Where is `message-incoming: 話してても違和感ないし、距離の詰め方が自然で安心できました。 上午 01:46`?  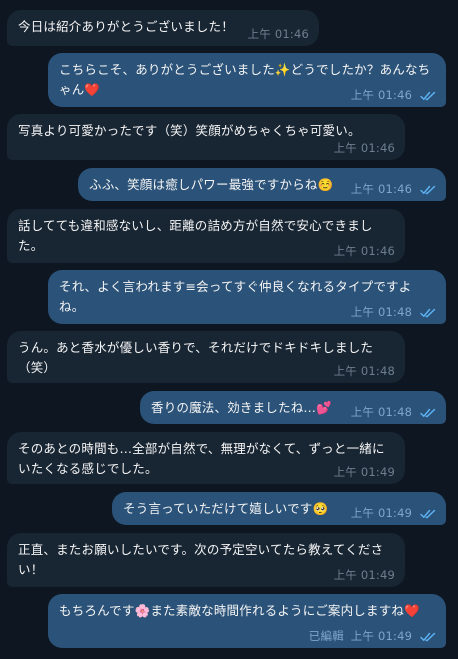
message-incoming: 話してても違和感ないし、距離の詰め方が自然で安心できました。 上午 01:46 is located at coordinates (206, 236).